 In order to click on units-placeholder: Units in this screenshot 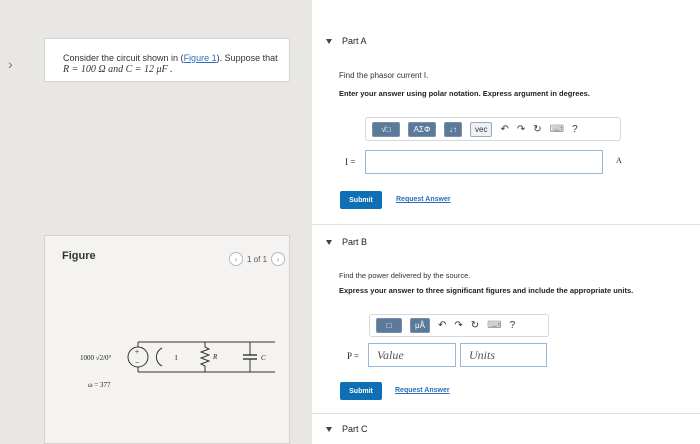, I will do `click(482, 355)`.